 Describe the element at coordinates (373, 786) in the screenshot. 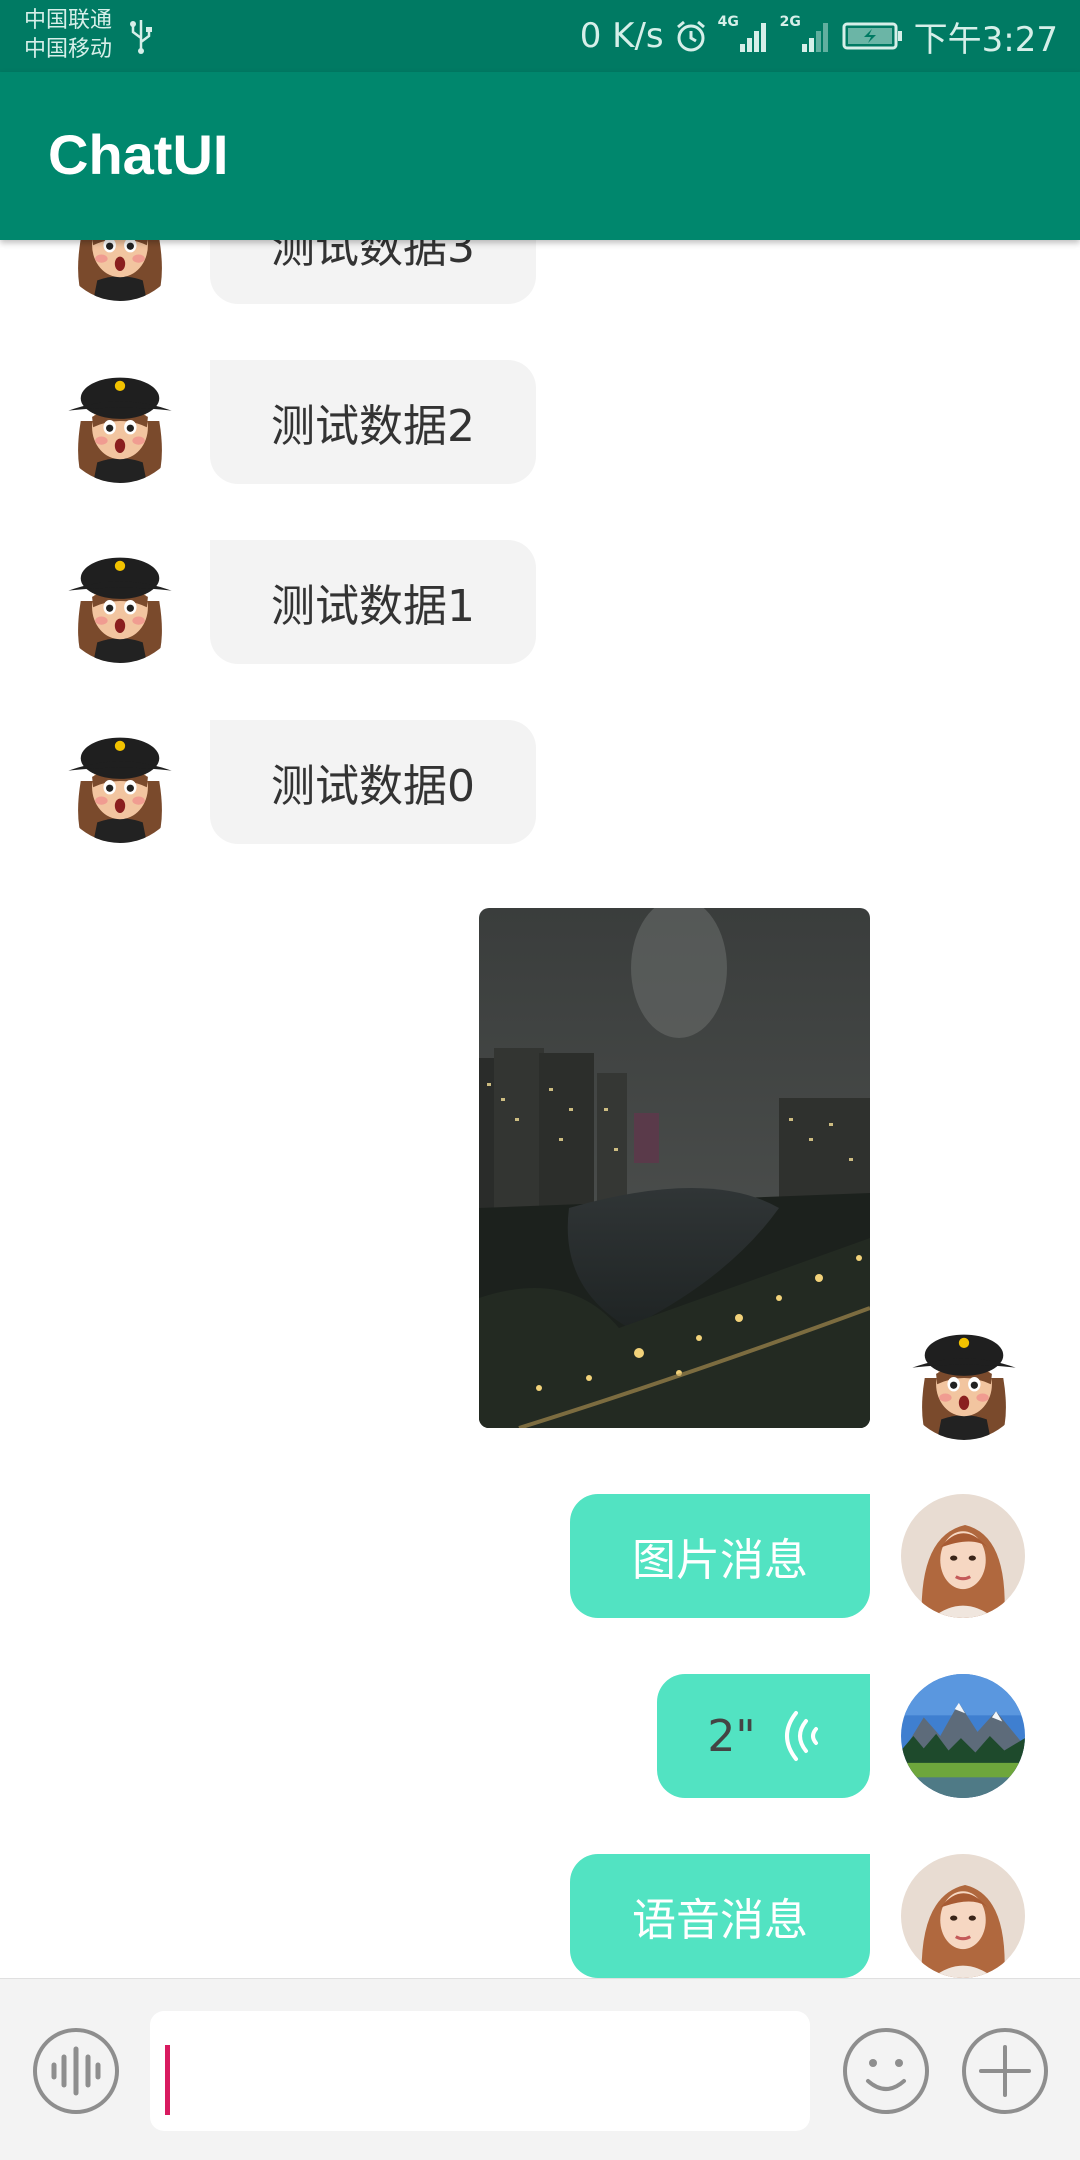

I see `message-text: 测试数据0` at that location.